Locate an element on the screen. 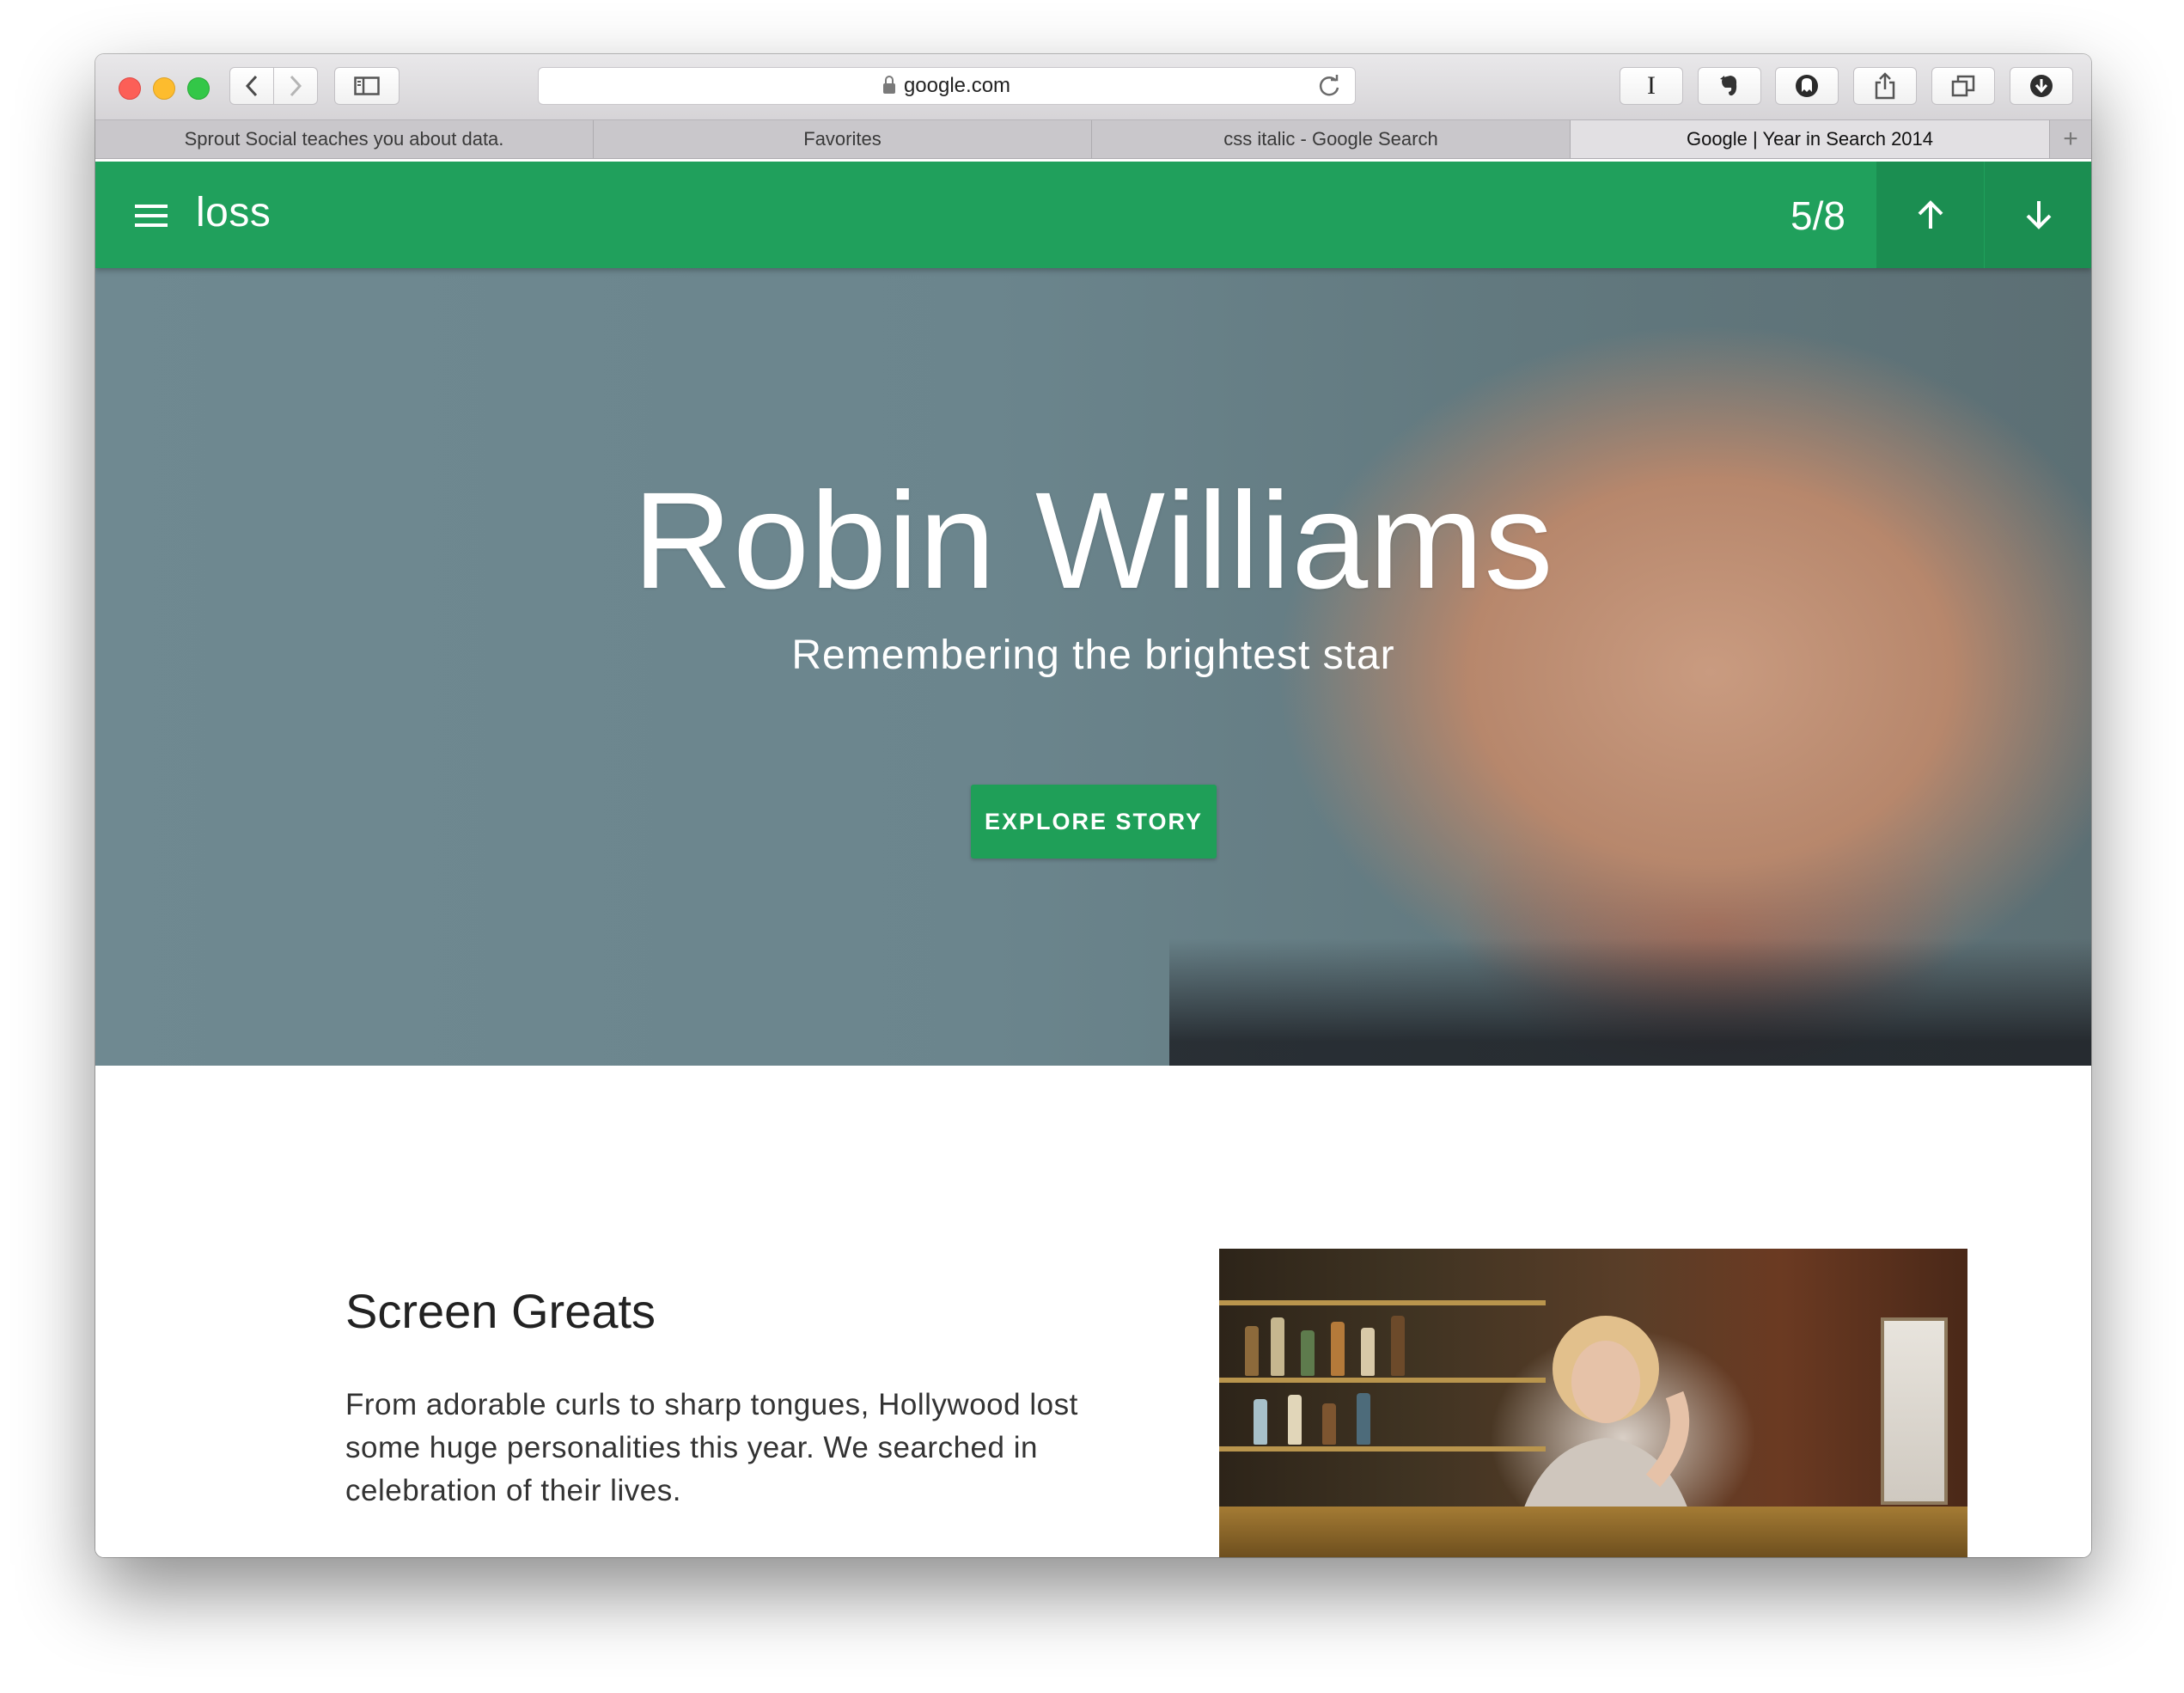 The width and height of the screenshot is (2184, 1693). bar-shelf is located at coordinates (1382, 1302).